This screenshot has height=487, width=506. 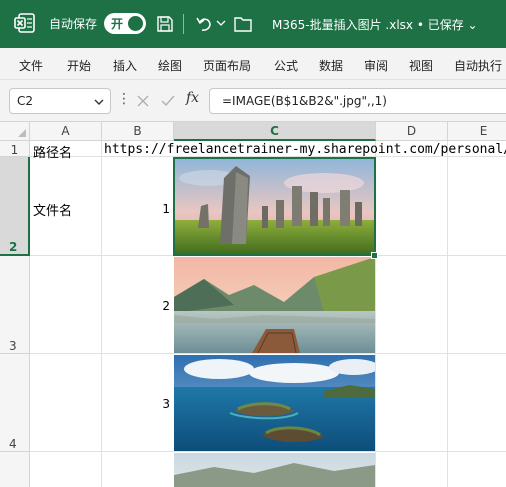 I want to click on tab-formulas: 公式, so click(x=286, y=65).